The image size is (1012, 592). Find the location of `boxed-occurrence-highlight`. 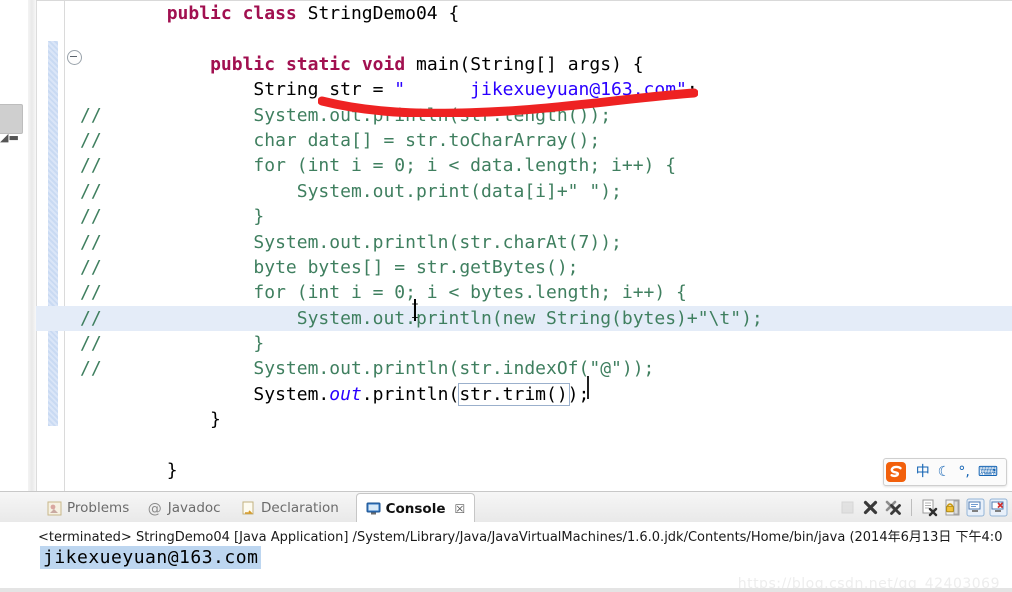

boxed-occurrence-highlight is located at coordinates (513, 394).